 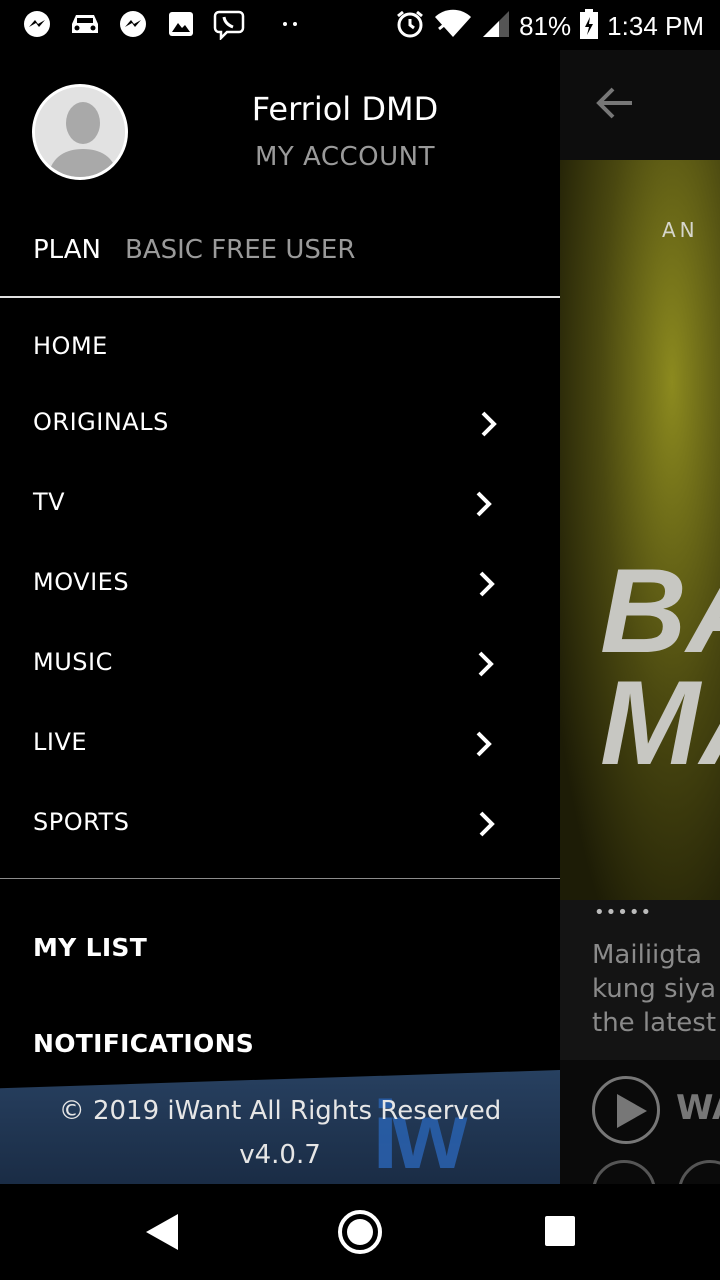 I want to click on menu-item-sports: SPORTS, so click(x=280, y=823).